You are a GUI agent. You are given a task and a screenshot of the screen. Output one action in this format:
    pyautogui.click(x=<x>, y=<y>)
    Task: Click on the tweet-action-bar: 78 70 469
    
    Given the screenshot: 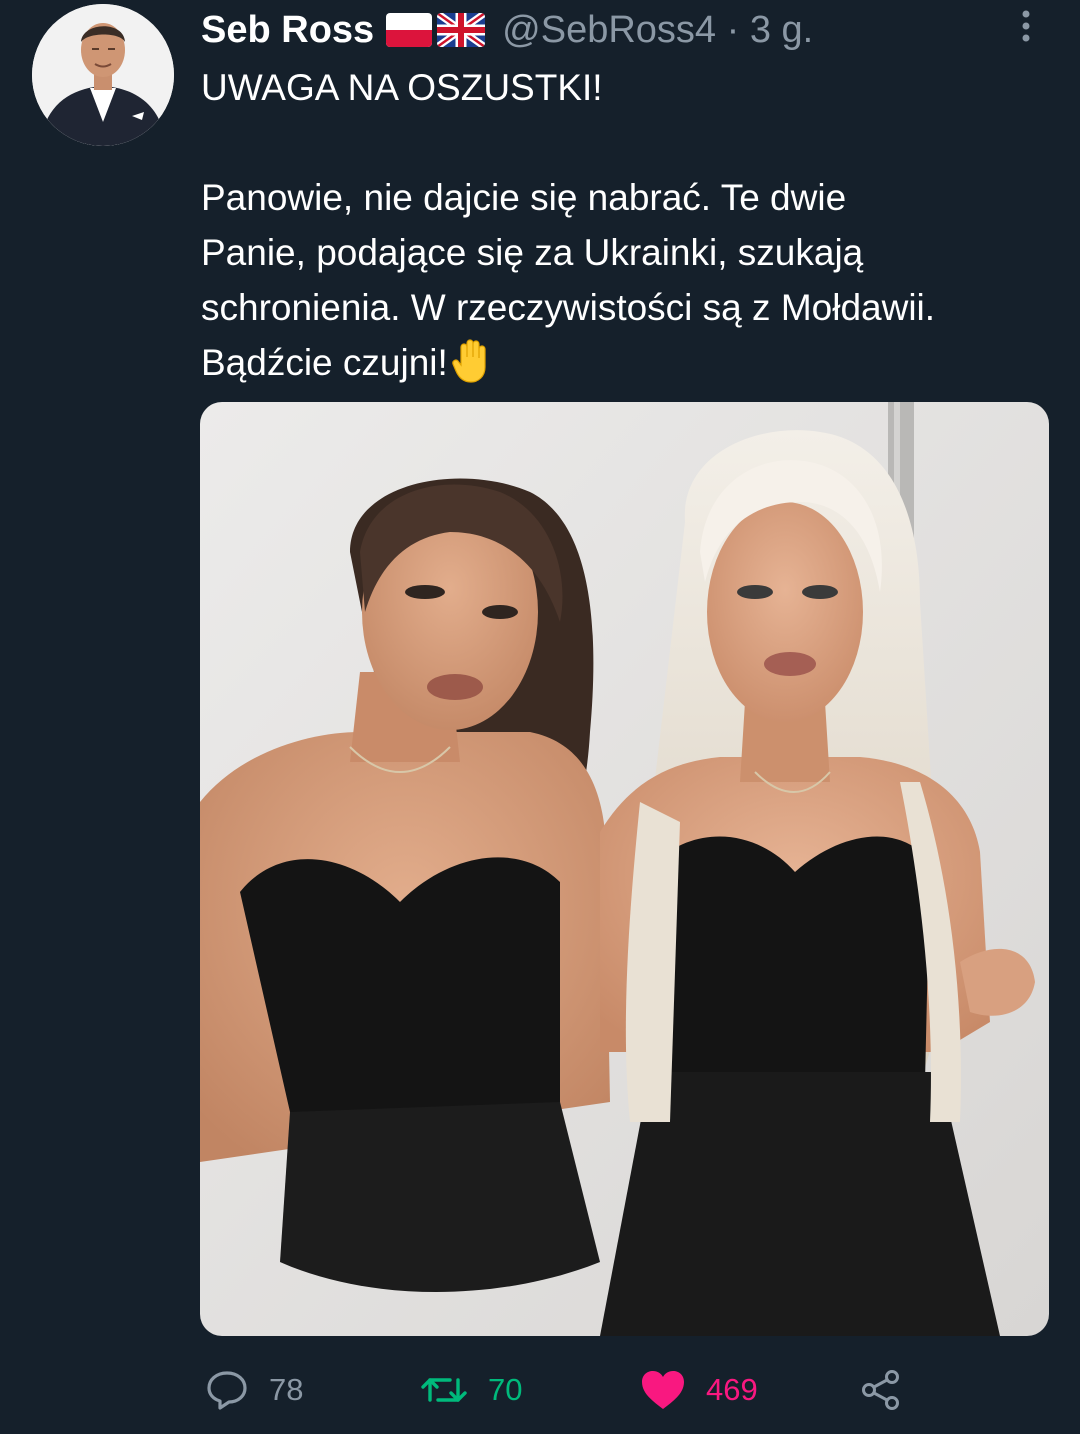 What is the action you would take?
    pyautogui.click(x=540, y=1390)
    